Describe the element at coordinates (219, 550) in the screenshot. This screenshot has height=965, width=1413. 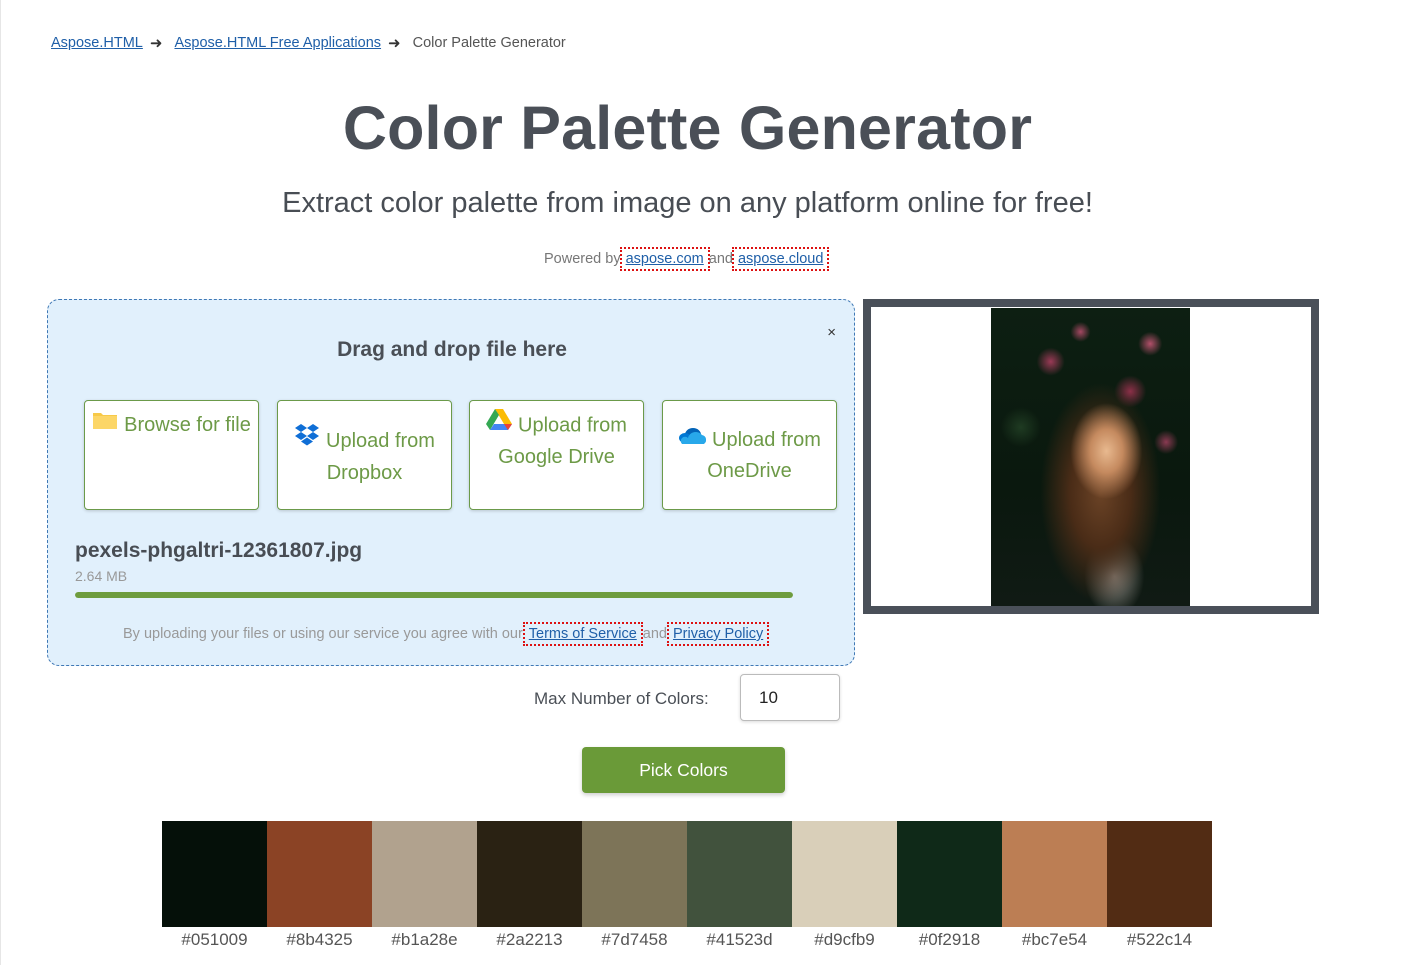
I see `uploaded-file-name: pexels-phgaltri-12361807.jpg` at that location.